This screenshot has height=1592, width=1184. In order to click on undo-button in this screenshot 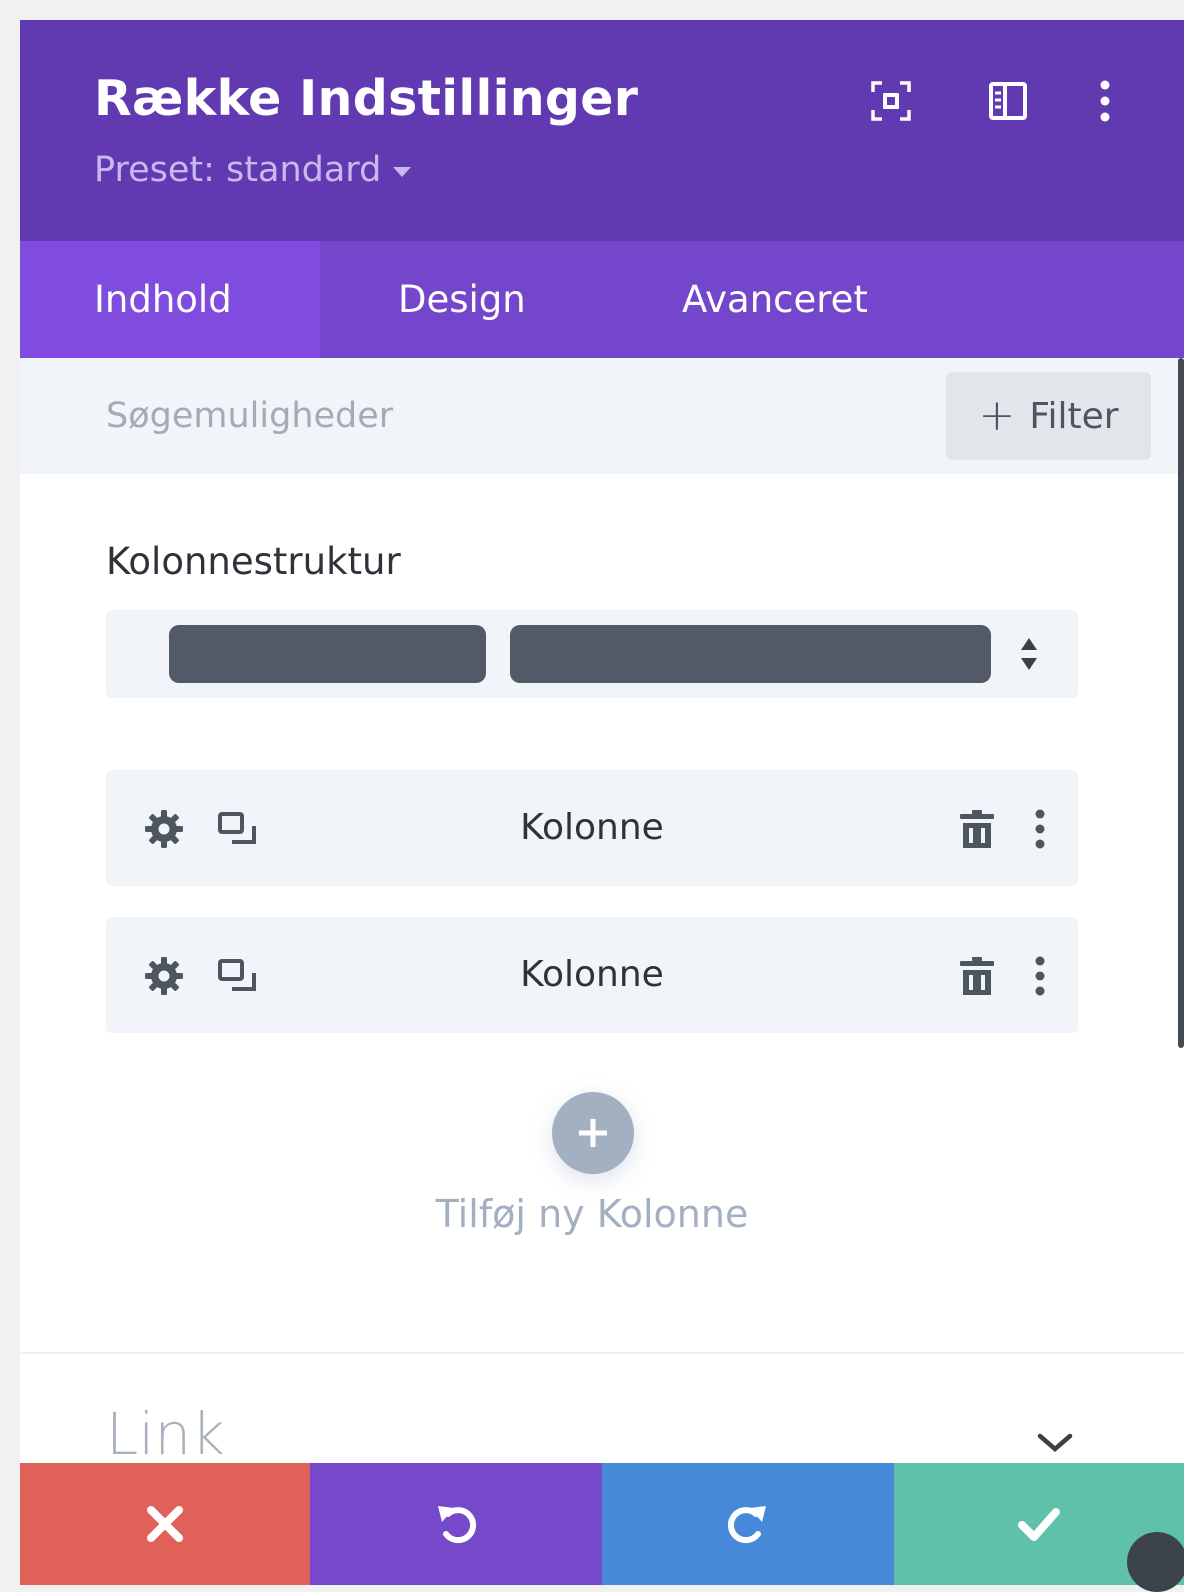, I will do `click(456, 1524)`.